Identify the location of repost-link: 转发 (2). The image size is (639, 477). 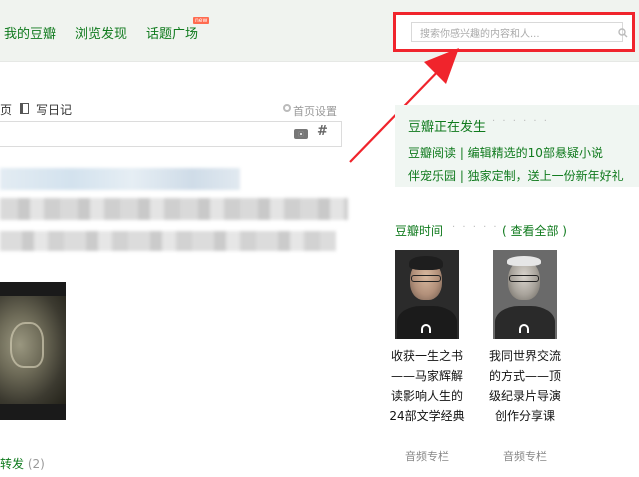
(22, 463).